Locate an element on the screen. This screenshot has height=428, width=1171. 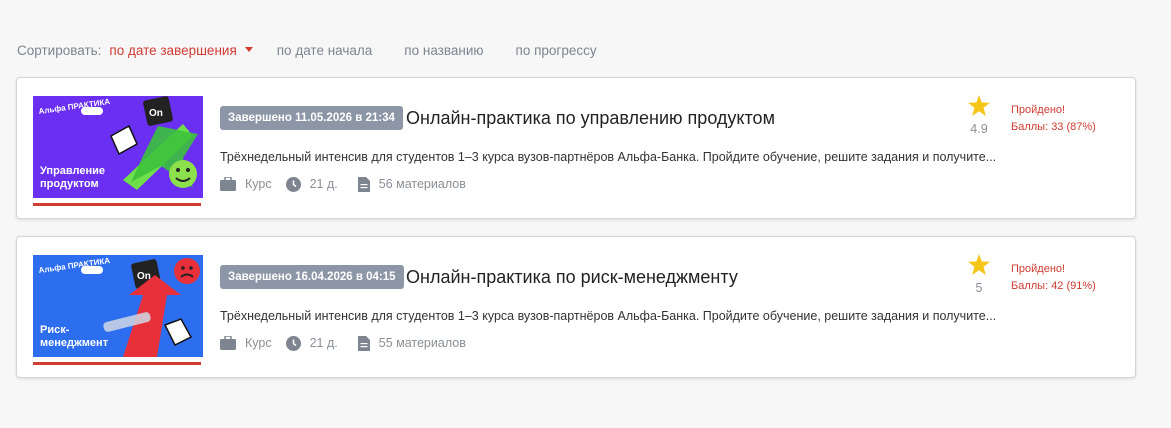
course-thumbnail: Альфа ПРАКТИКА On Риск- менеджмент is located at coordinates (118, 306).